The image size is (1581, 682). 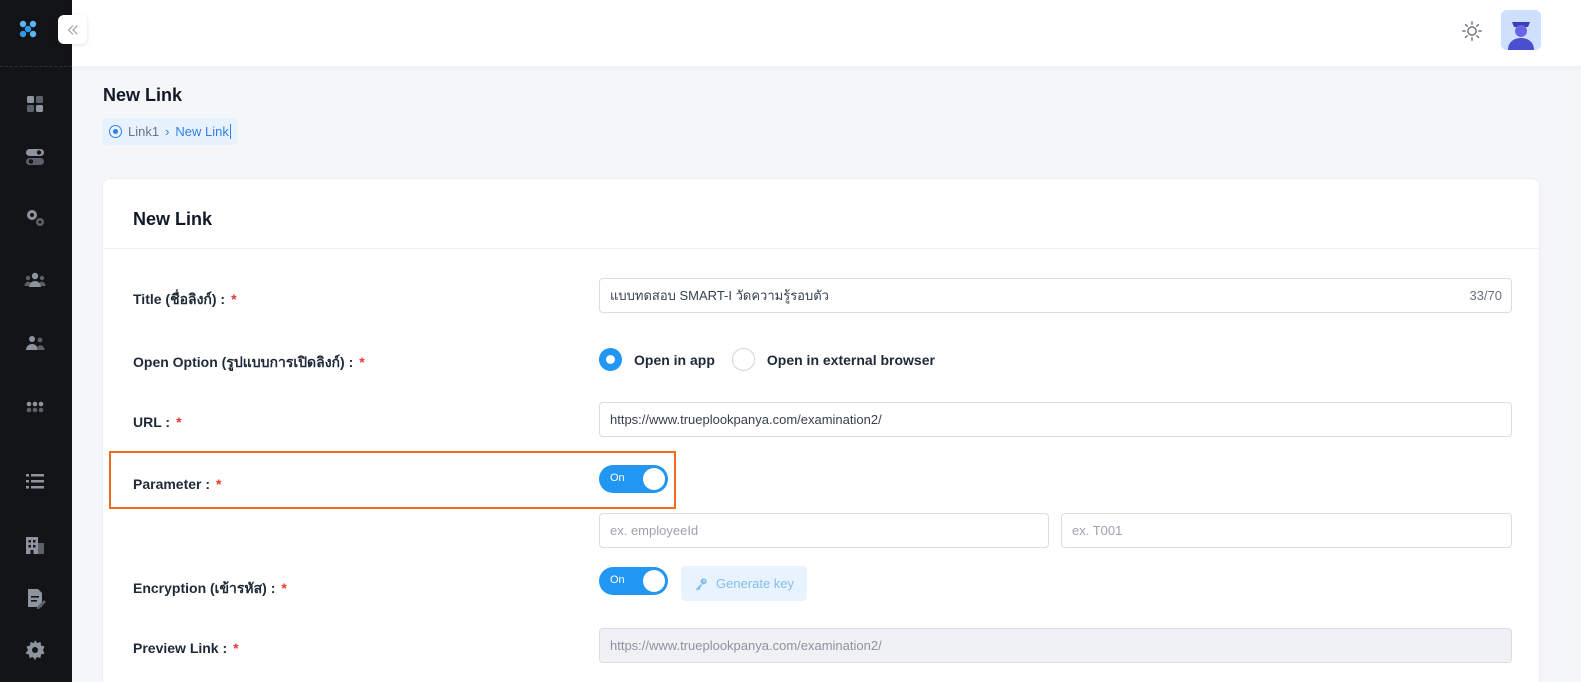 What do you see at coordinates (35, 598) in the screenshot?
I see `document-edit-icon` at bounding box center [35, 598].